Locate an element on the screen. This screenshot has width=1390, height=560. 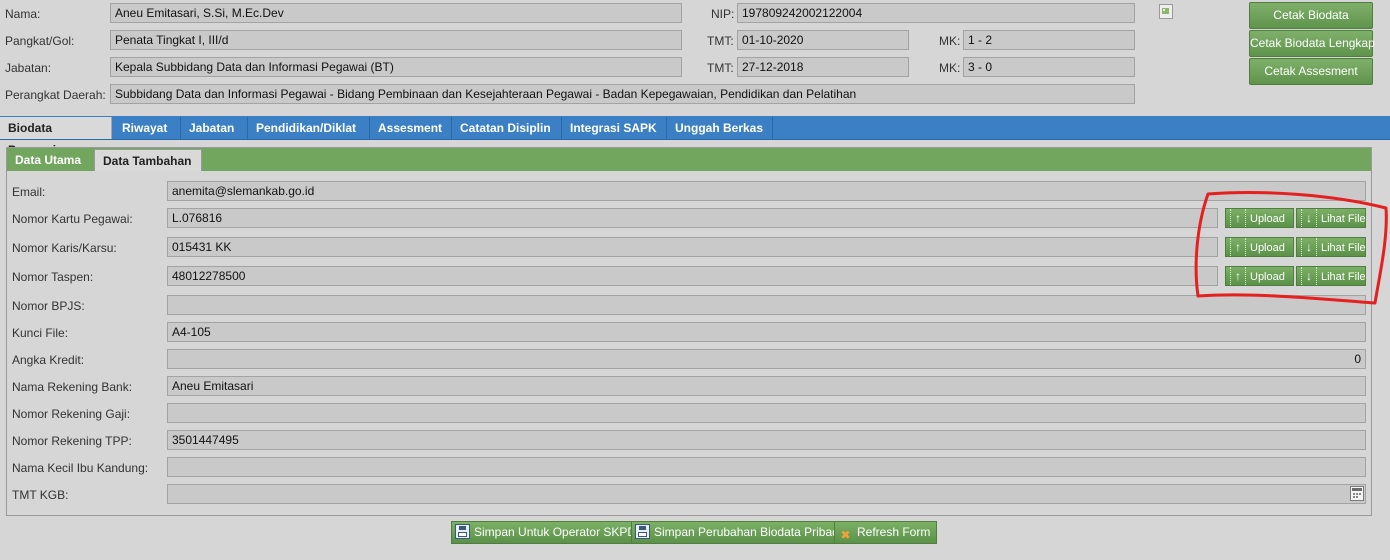
email-field: anemita@slemankab.go.id is located at coordinates (766, 191).